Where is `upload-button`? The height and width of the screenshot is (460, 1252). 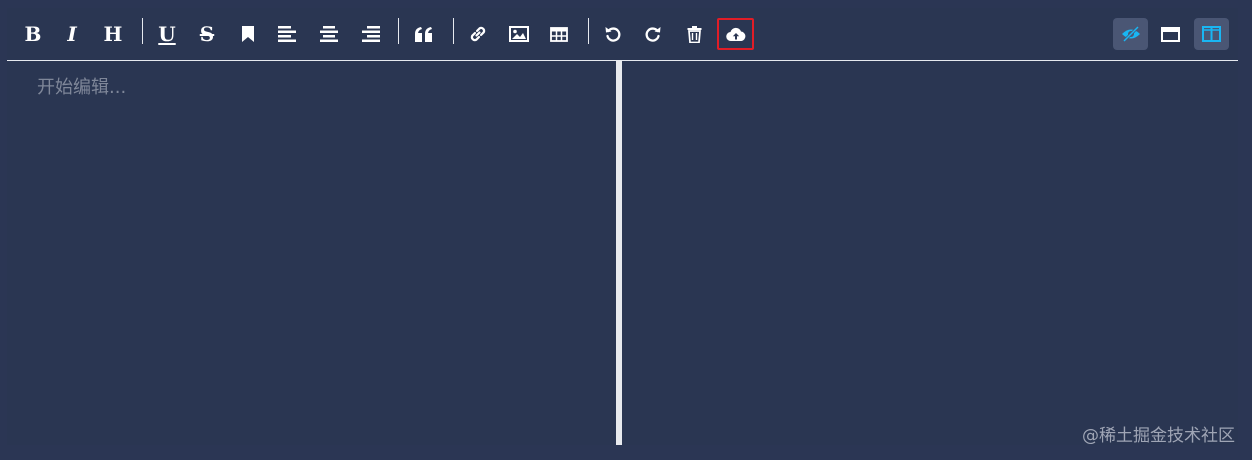 upload-button is located at coordinates (735, 34).